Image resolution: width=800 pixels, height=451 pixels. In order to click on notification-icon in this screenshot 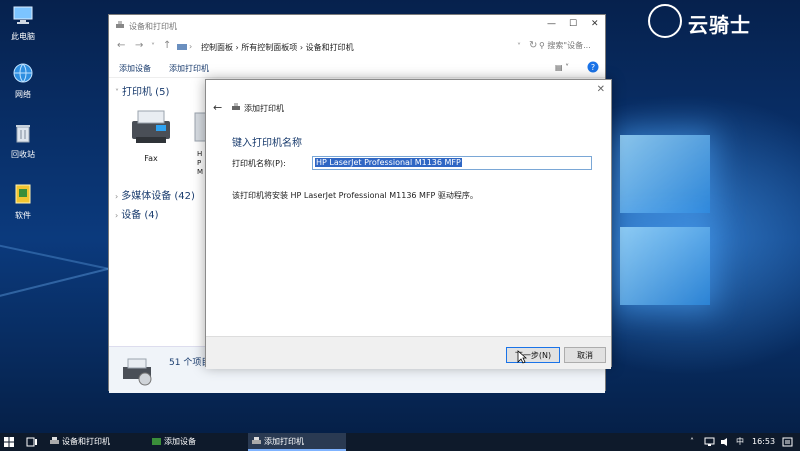, I will do `click(787, 442)`.